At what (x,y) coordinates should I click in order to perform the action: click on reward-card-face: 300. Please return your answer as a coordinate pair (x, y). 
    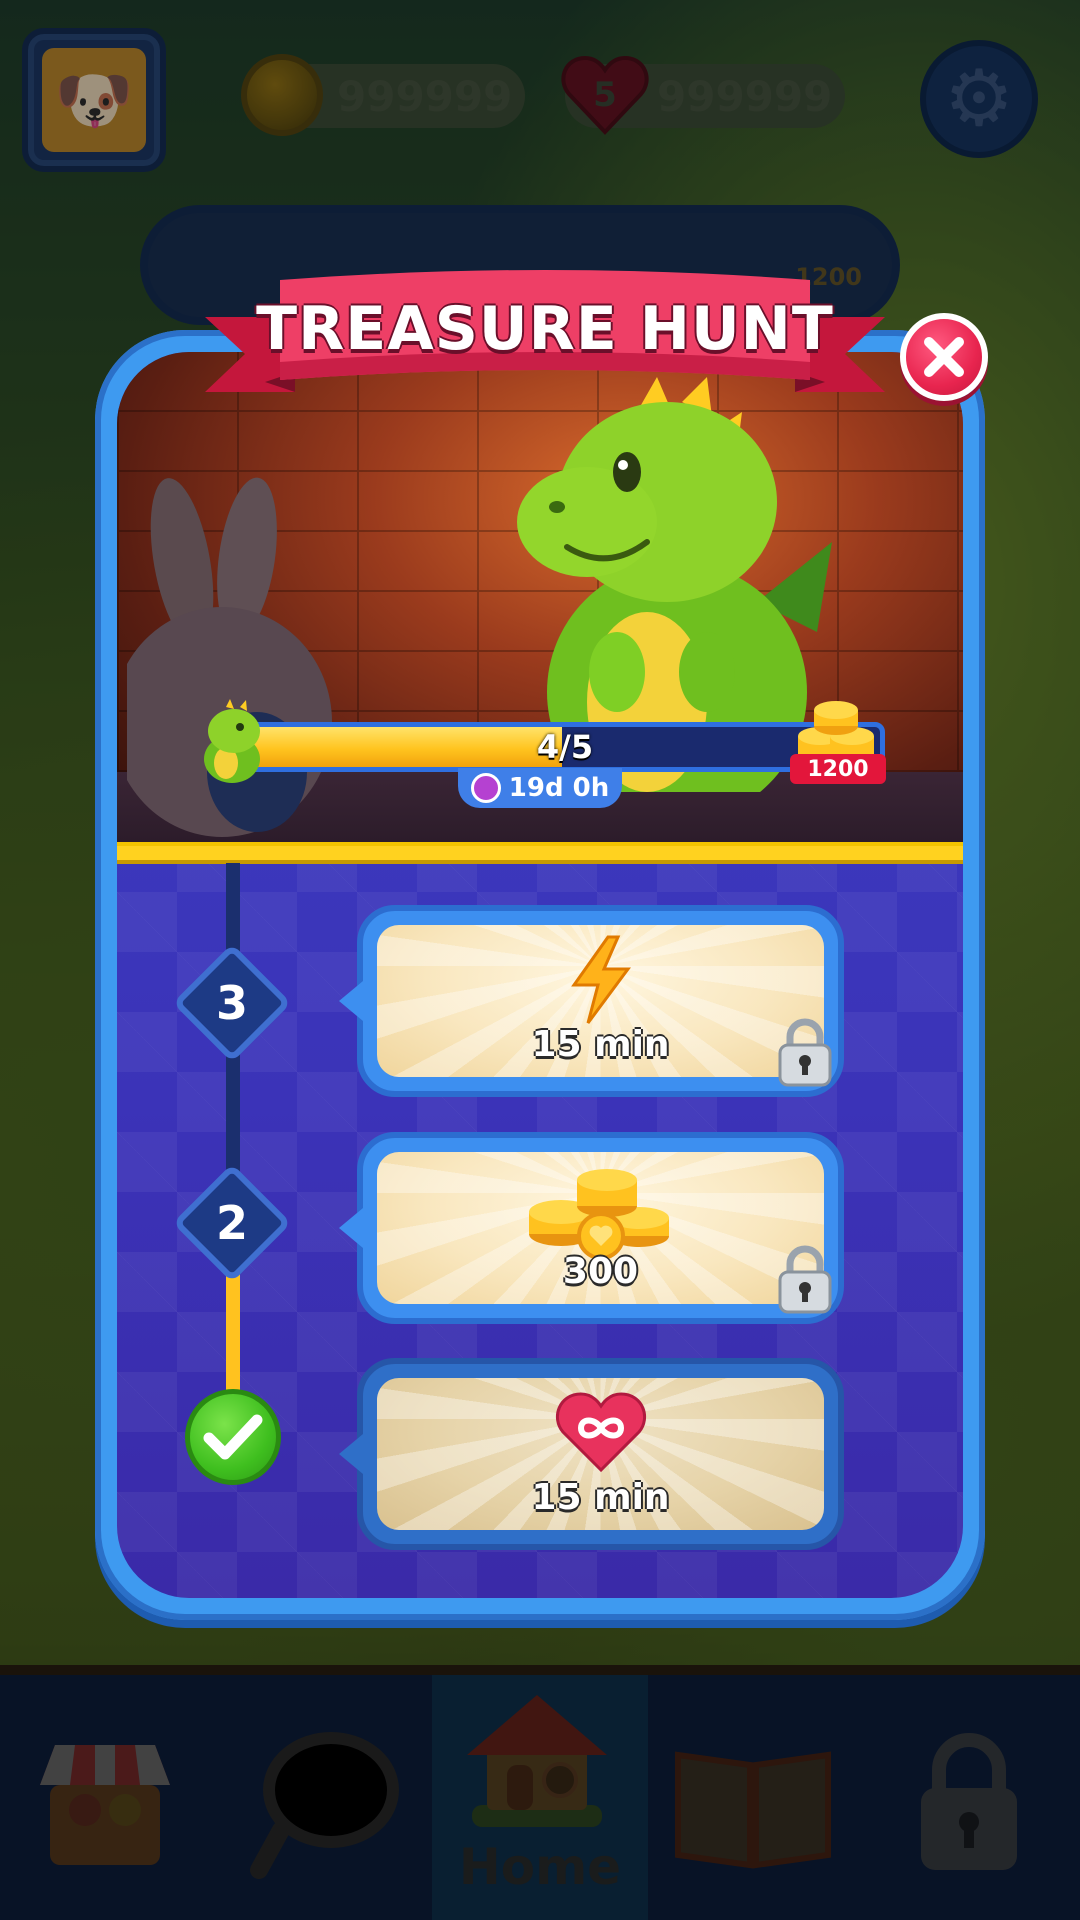
    Looking at the image, I should click on (600, 1228).